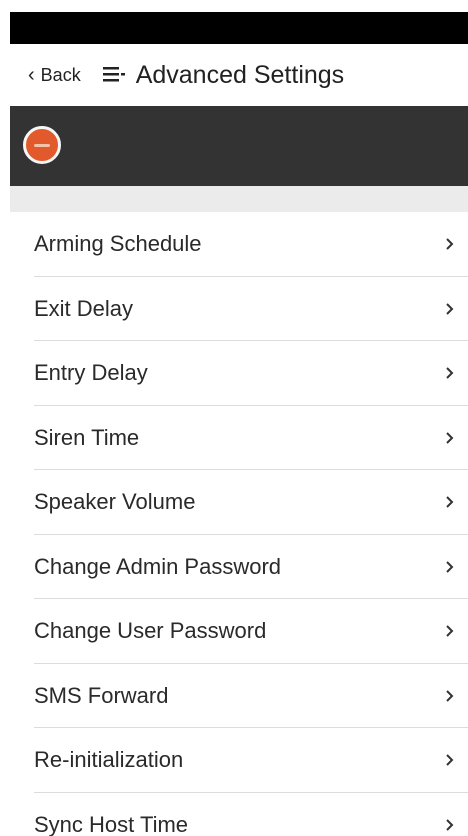  I want to click on item-label: Arming Schedule, so click(118, 244).